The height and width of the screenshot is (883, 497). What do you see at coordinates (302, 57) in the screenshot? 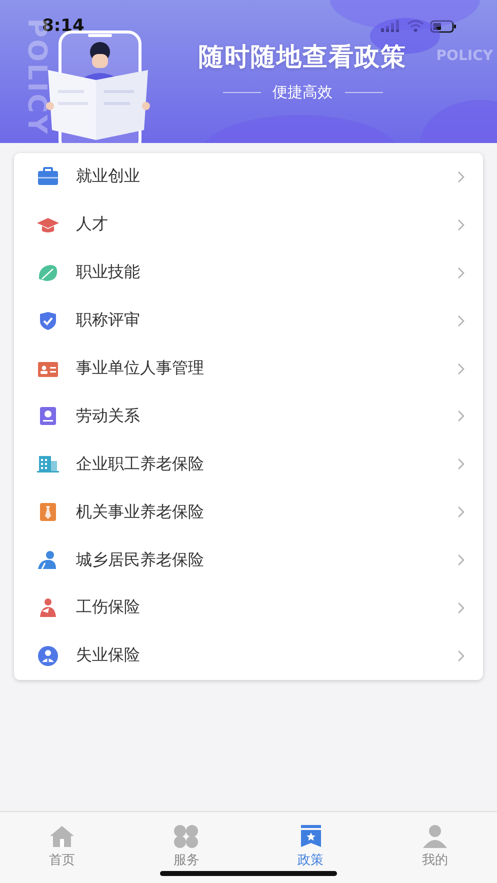
I see `banner-title: 随时随地查看政策` at bounding box center [302, 57].